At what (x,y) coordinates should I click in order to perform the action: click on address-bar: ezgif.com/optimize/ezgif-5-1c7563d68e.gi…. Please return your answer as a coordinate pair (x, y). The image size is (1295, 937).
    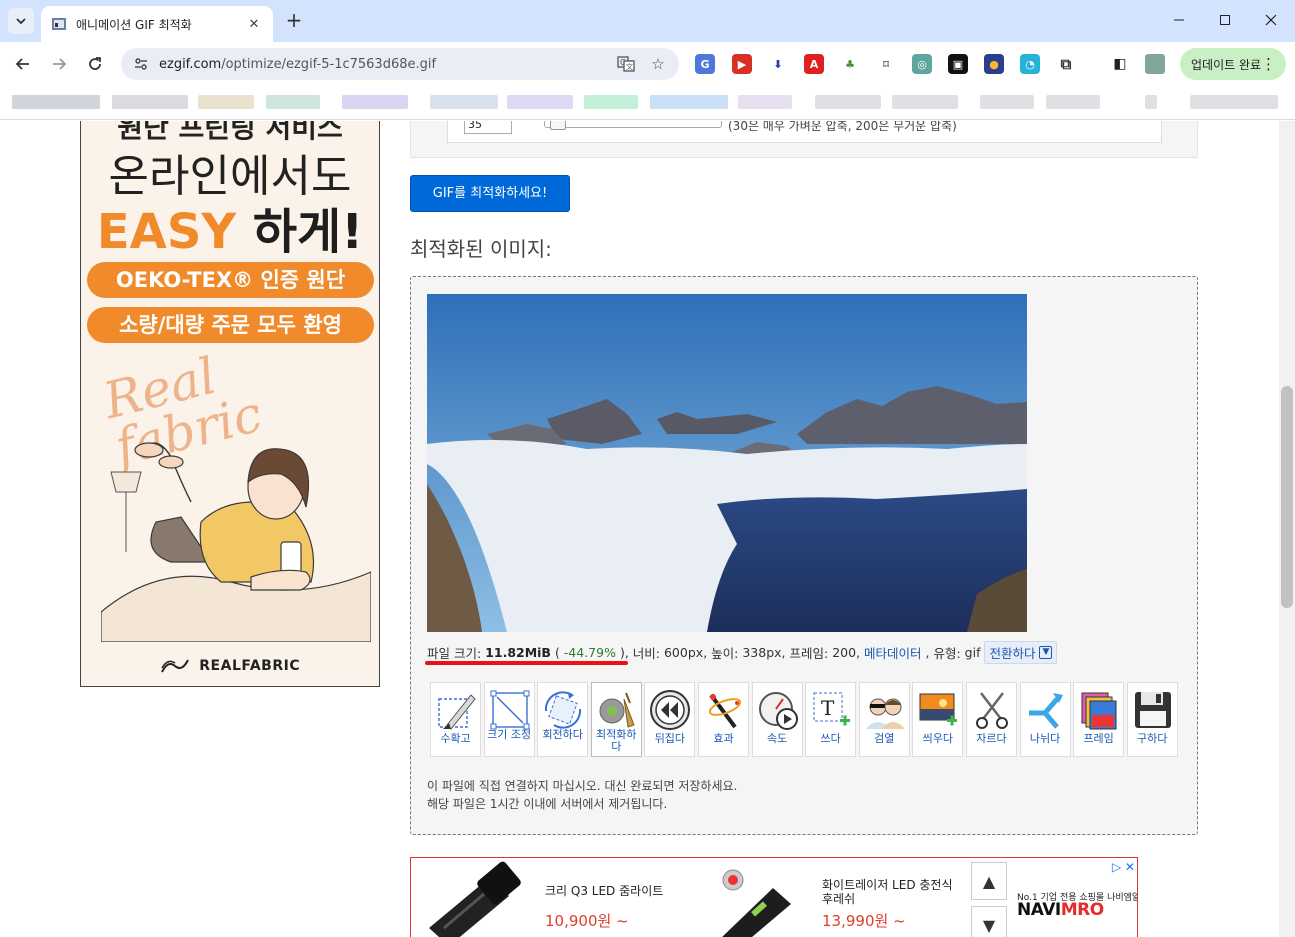
    Looking at the image, I should click on (400, 64).